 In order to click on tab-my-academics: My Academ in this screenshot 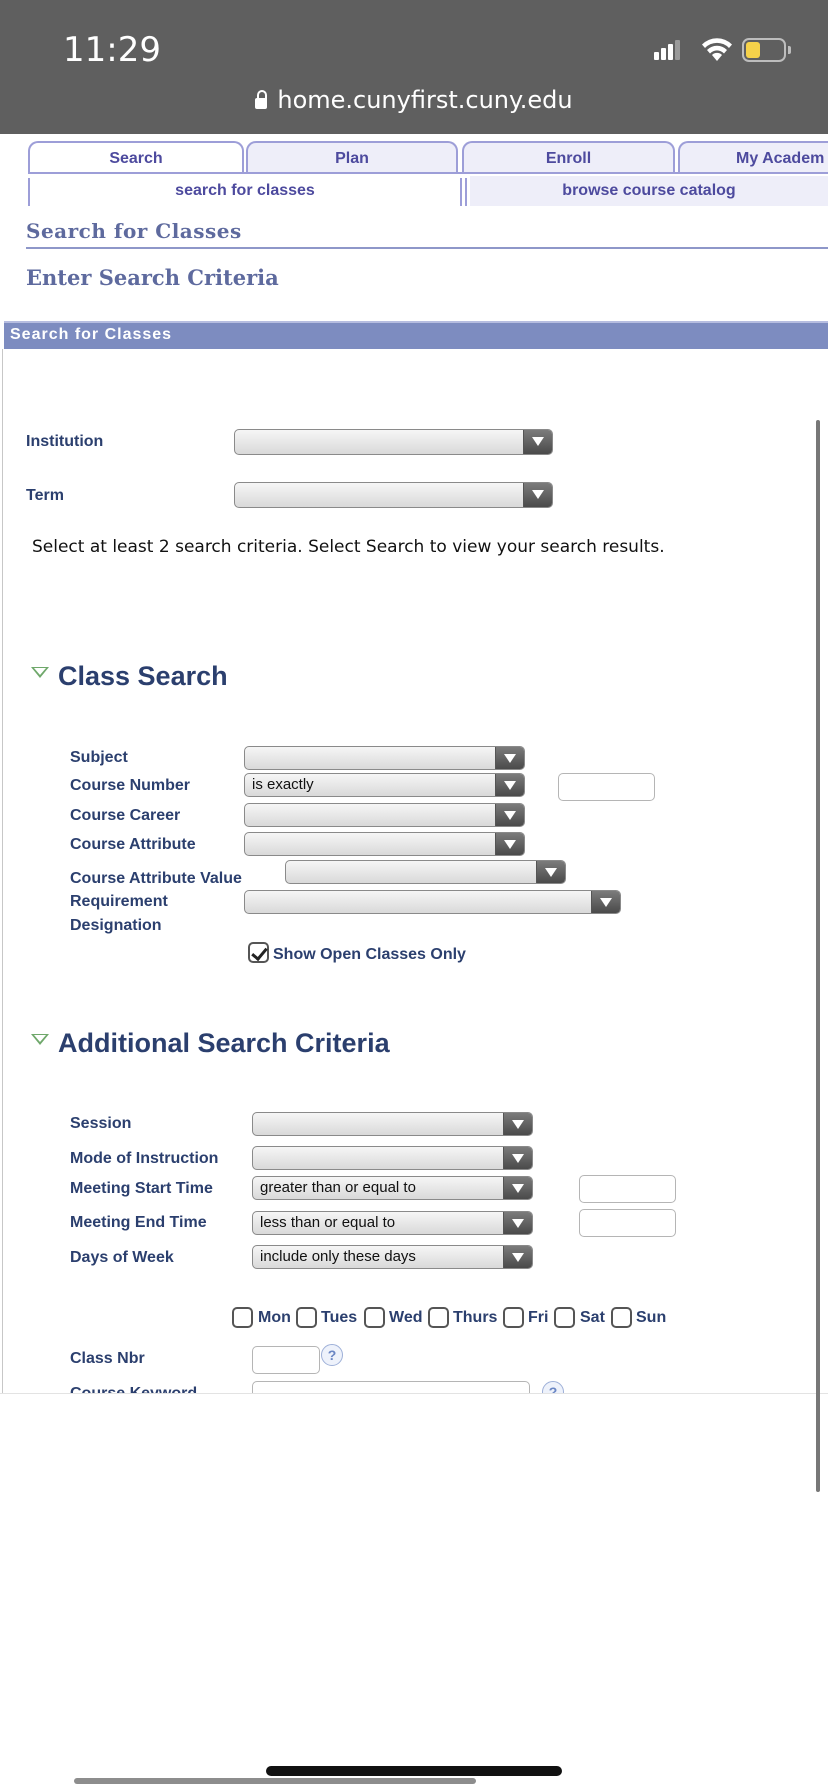, I will do `click(753, 157)`.